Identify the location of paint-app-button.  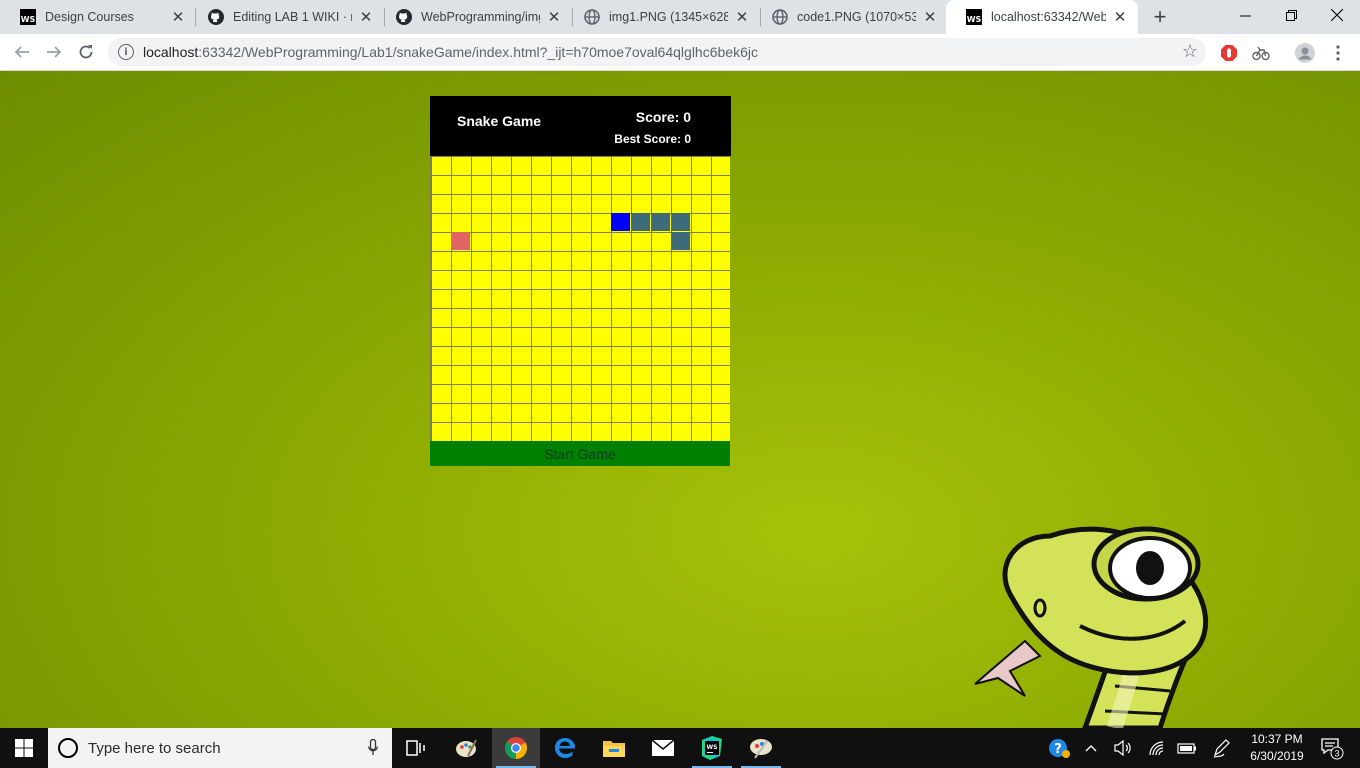
(466, 748).